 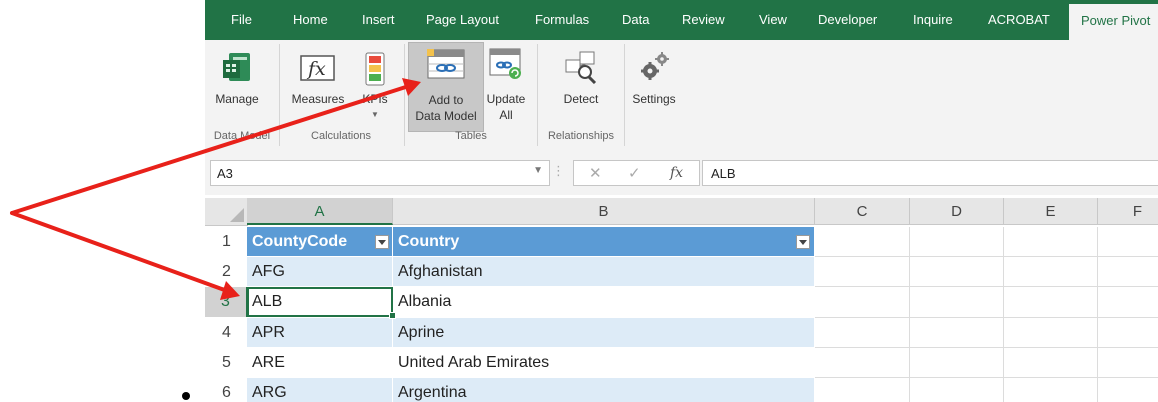 What do you see at coordinates (930, 173) in the screenshot?
I see `formula-input: ALB` at bounding box center [930, 173].